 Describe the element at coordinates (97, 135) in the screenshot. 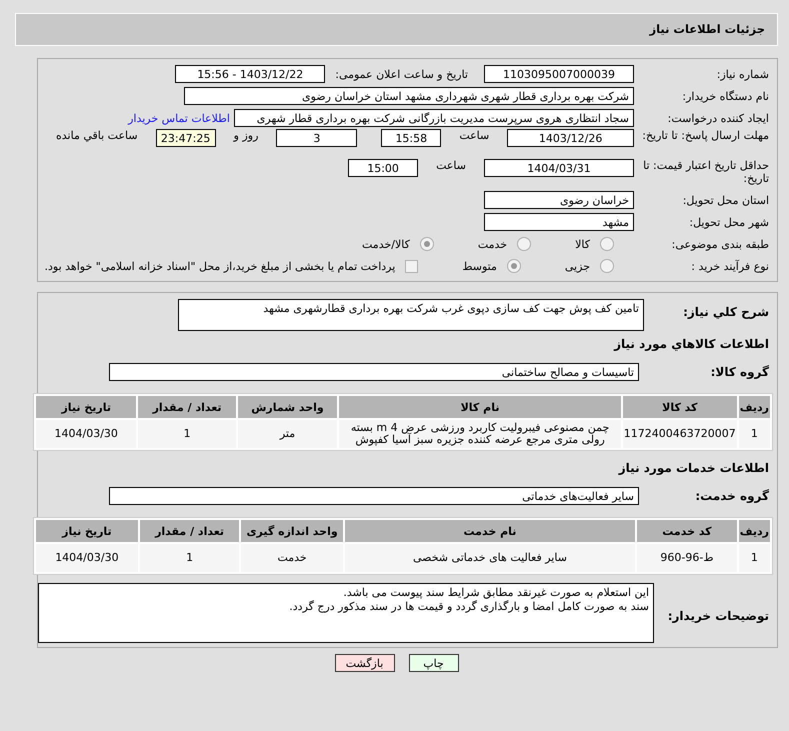

I see `field-label: ساعت باقي مانده` at that location.